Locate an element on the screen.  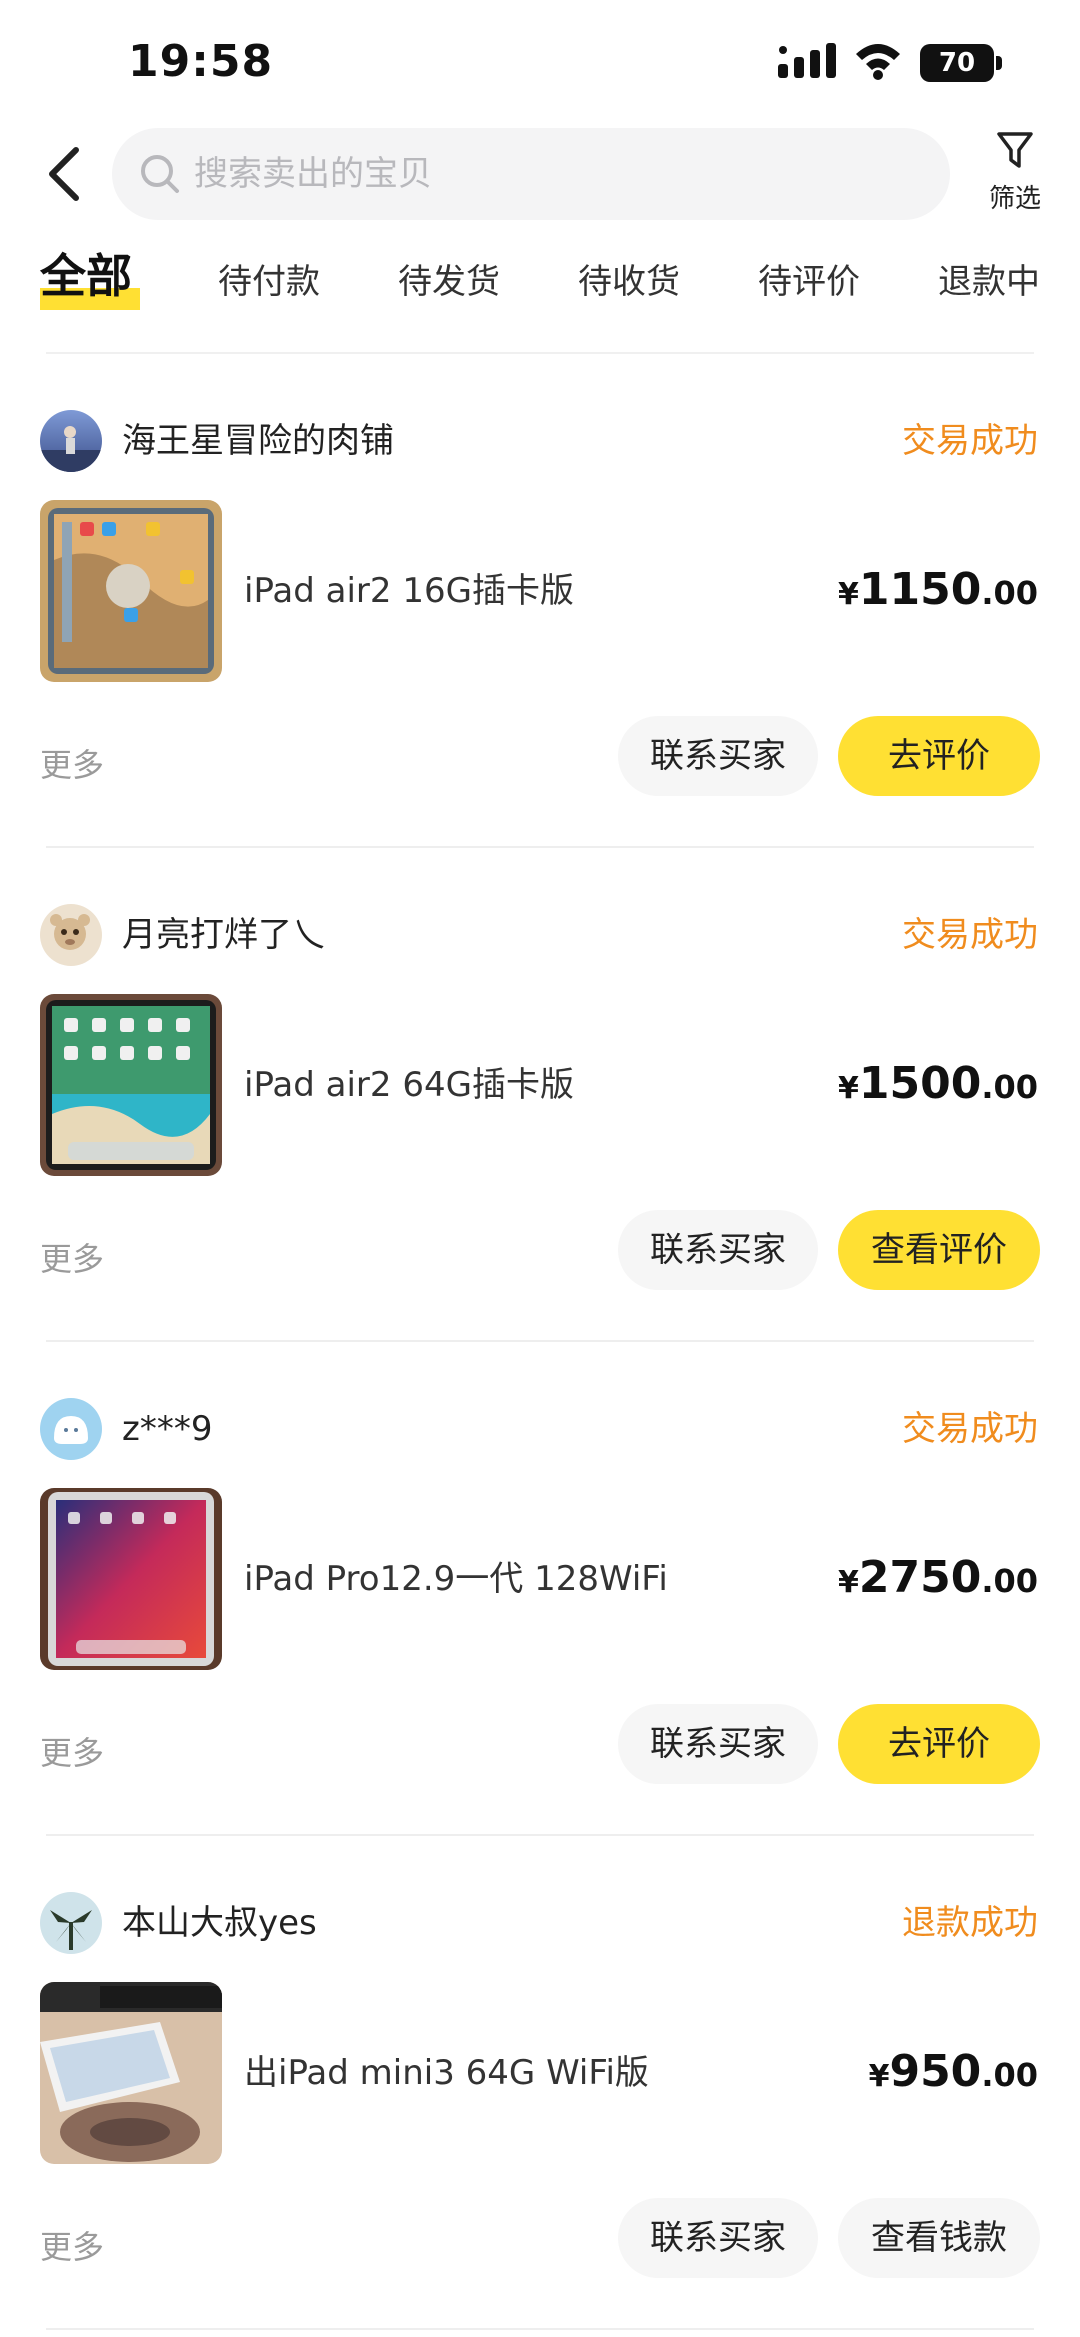
product-price: ¥950.00 is located at coordinates (953, 2076).